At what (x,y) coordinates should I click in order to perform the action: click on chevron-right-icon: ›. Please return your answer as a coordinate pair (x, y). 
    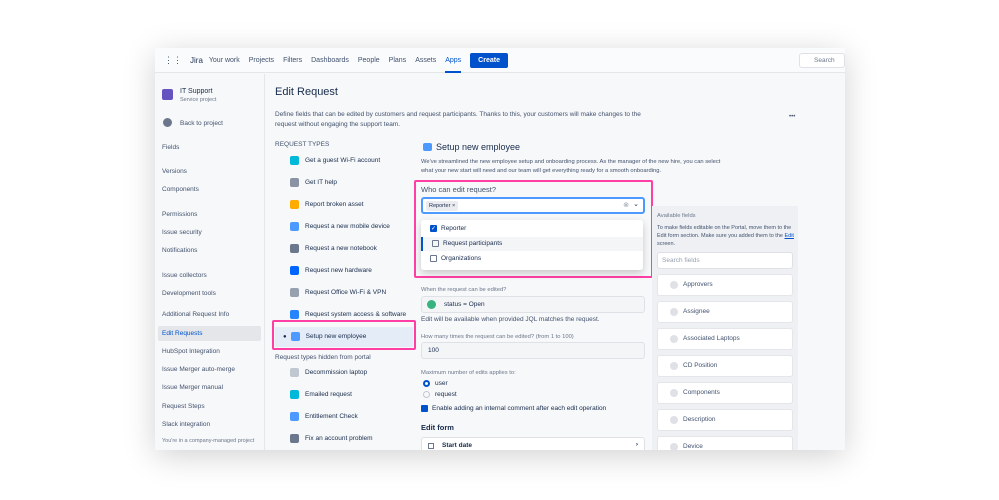
    Looking at the image, I should click on (637, 444).